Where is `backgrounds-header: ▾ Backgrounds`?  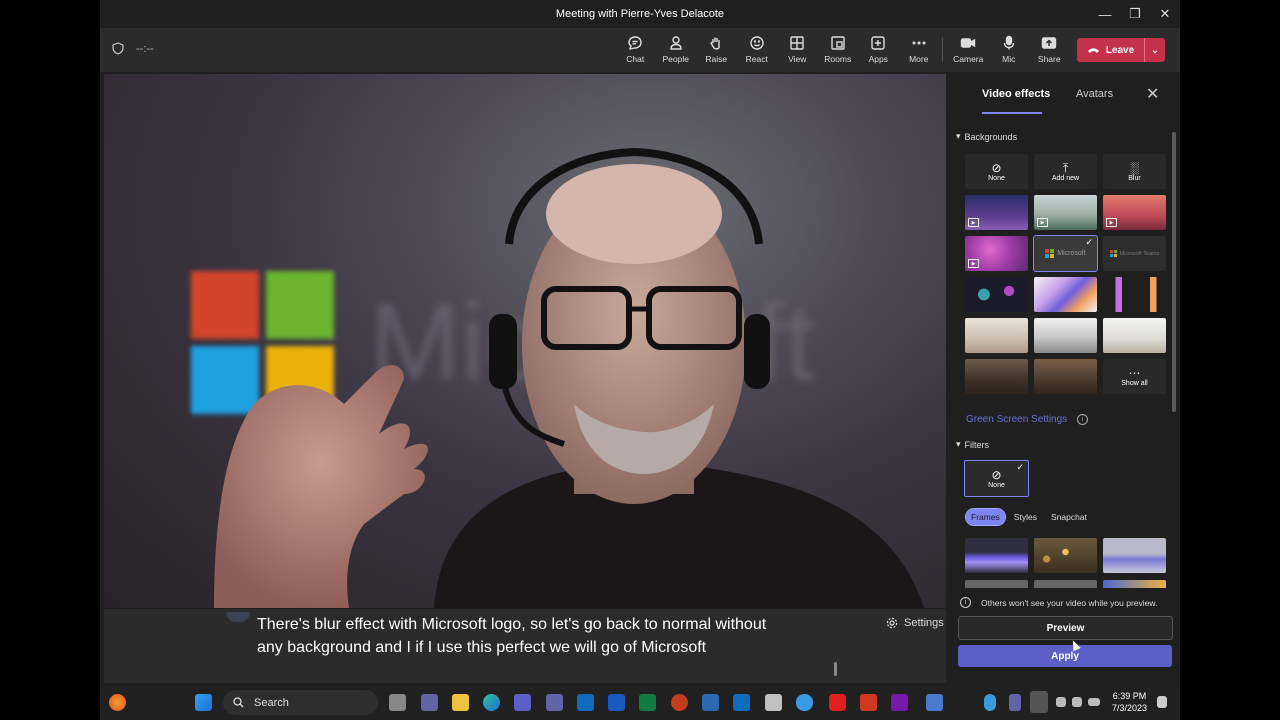 backgrounds-header: ▾ Backgrounds is located at coordinates (986, 136).